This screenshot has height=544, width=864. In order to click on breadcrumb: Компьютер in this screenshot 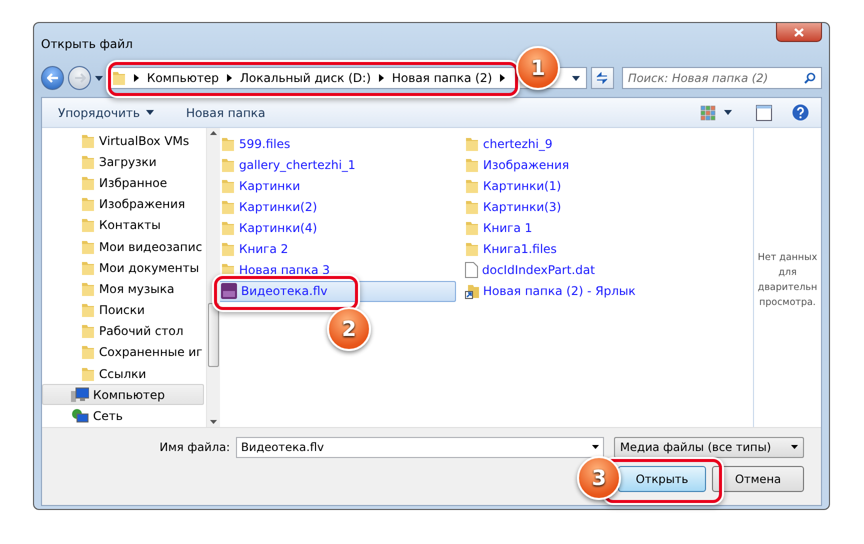, I will do `click(182, 78)`.